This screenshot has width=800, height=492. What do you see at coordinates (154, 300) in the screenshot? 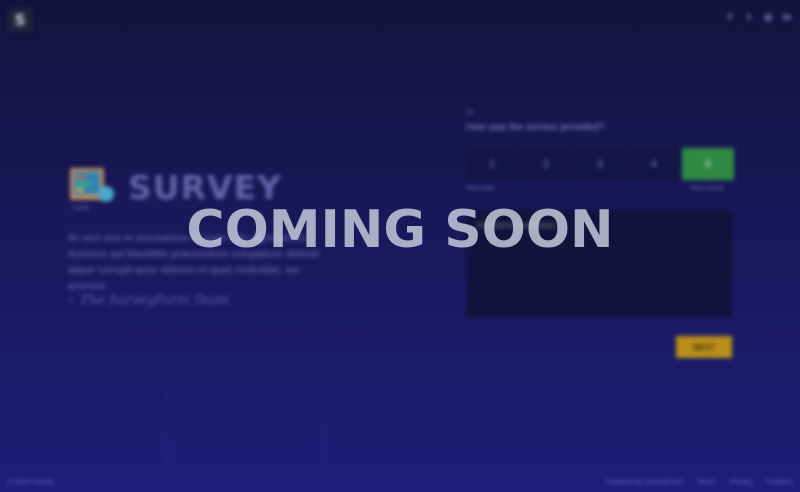
I see `signature: The SurveyForm Team` at bounding box center [154, 300].